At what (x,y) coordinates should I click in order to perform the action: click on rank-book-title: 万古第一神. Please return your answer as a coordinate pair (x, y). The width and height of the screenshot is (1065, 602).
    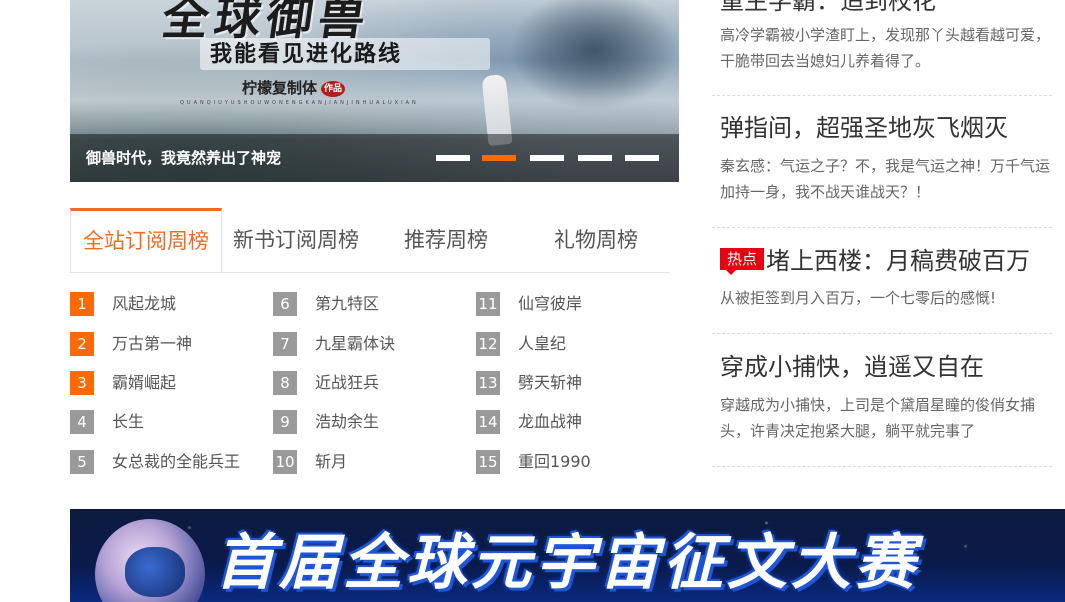
    Looking at the image, I should click on (152, 344).